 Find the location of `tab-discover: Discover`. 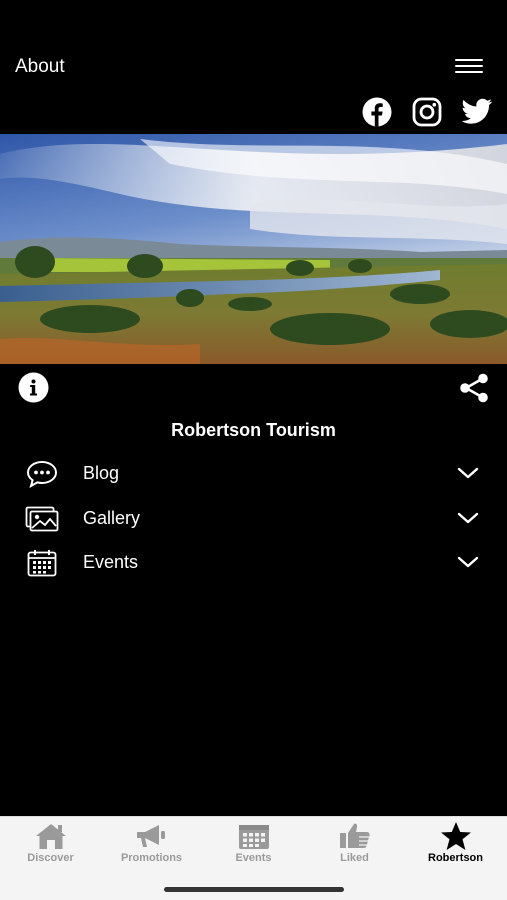

tab-discover: Discover is located at coordinates (50, 847).